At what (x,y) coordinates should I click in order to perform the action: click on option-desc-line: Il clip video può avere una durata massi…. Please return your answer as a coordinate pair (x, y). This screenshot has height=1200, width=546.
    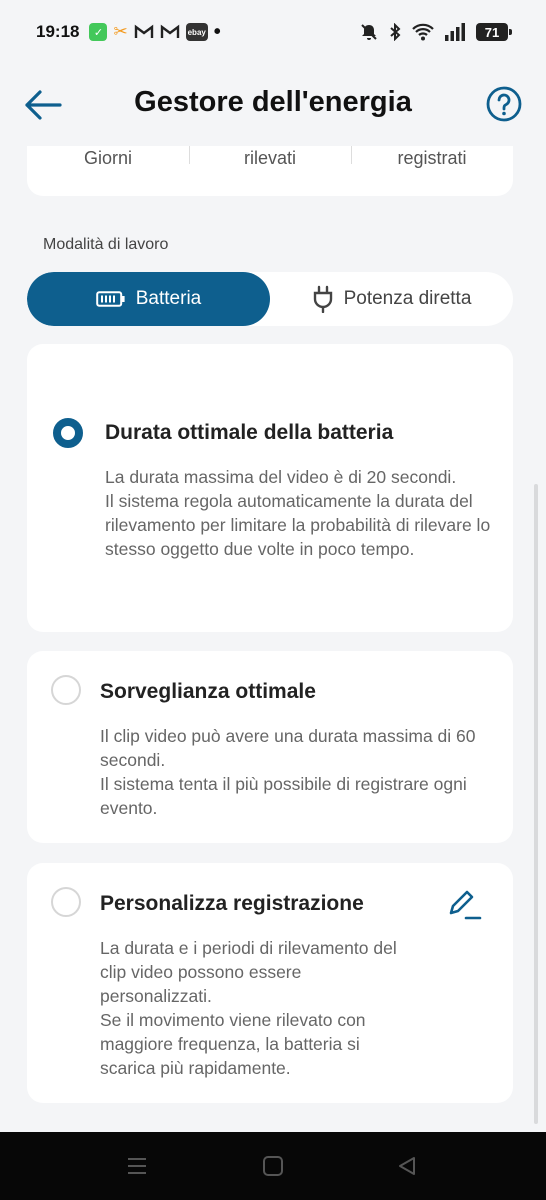
    Looking at the image, I should click on (288, 748).